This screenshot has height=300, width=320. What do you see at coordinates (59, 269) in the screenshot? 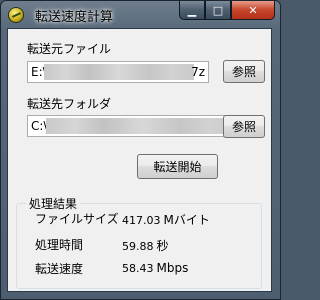
I see `transfer-speed-label: 転送速度` at bounding box center [59, 269].